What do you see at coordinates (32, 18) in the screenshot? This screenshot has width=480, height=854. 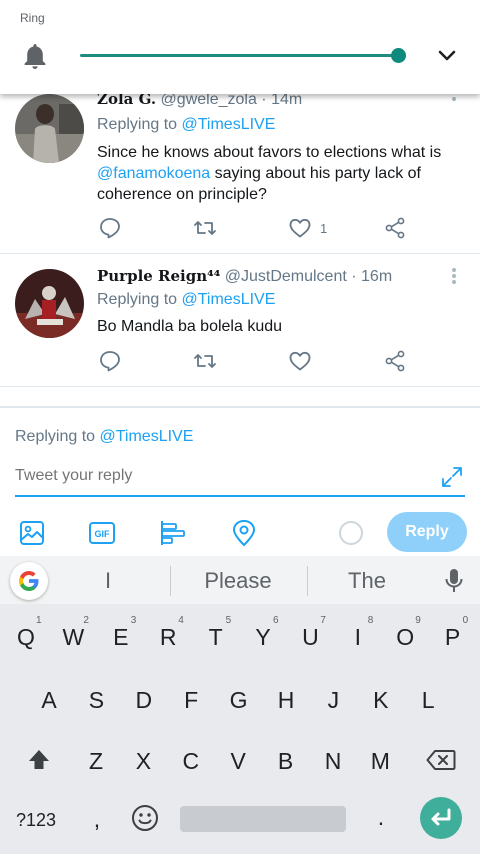 I see `volume-stream-label: Ring` at bounding box center [32, 18].